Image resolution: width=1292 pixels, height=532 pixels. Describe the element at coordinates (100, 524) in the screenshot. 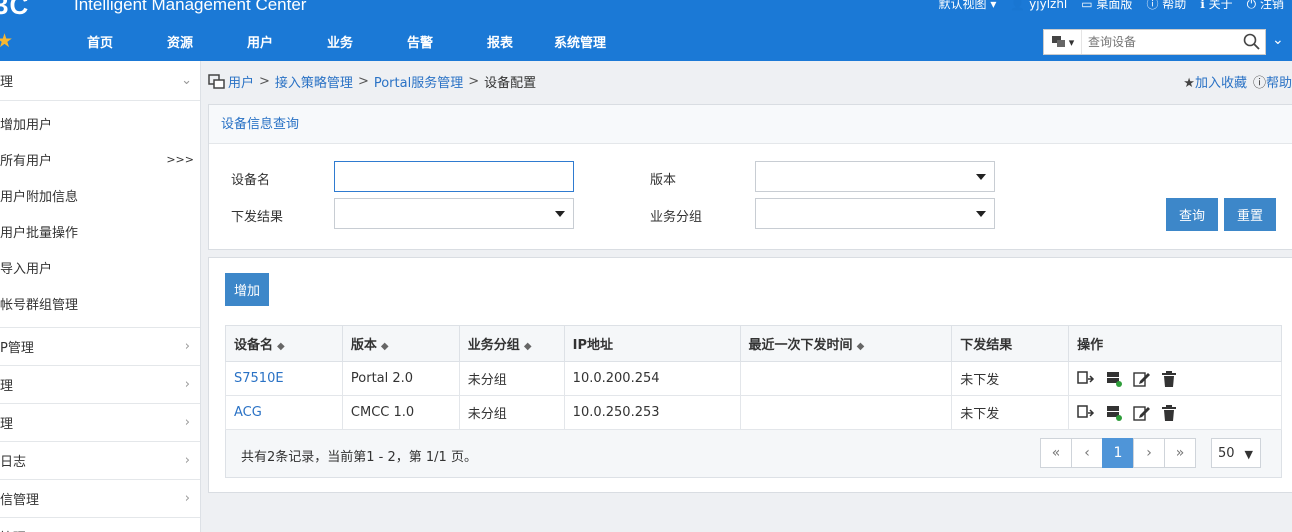

I see `sidebar-group-6: 管理›` at that location.